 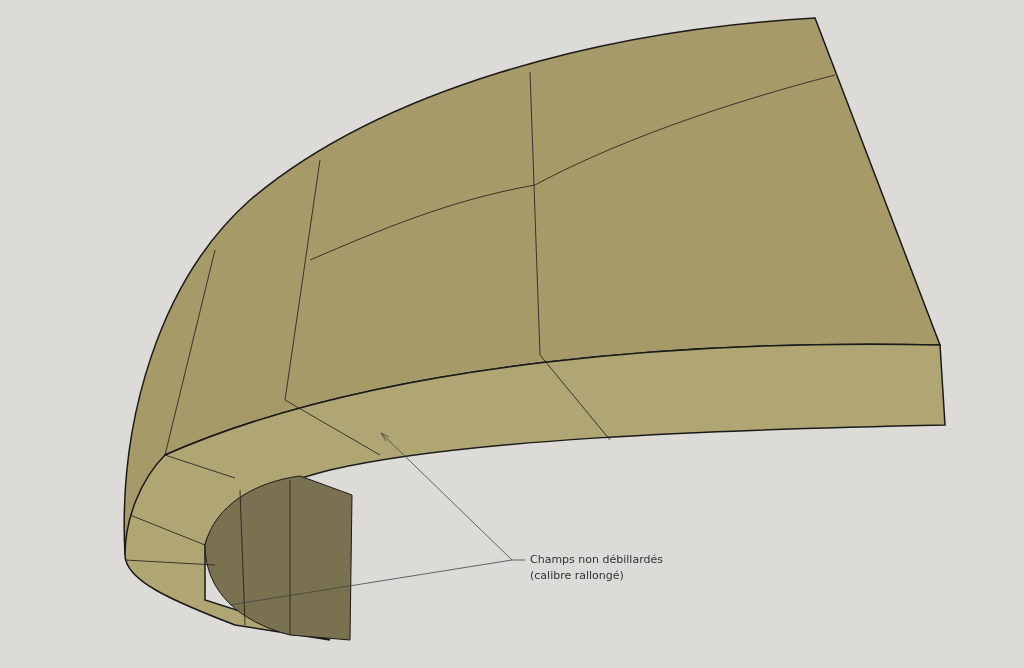 What do you see at coordinates (596, 568) in the screenshot?
I see `callout-text: Champs non débillardés (calibre rallongé)` at bounding box center [596, 568].